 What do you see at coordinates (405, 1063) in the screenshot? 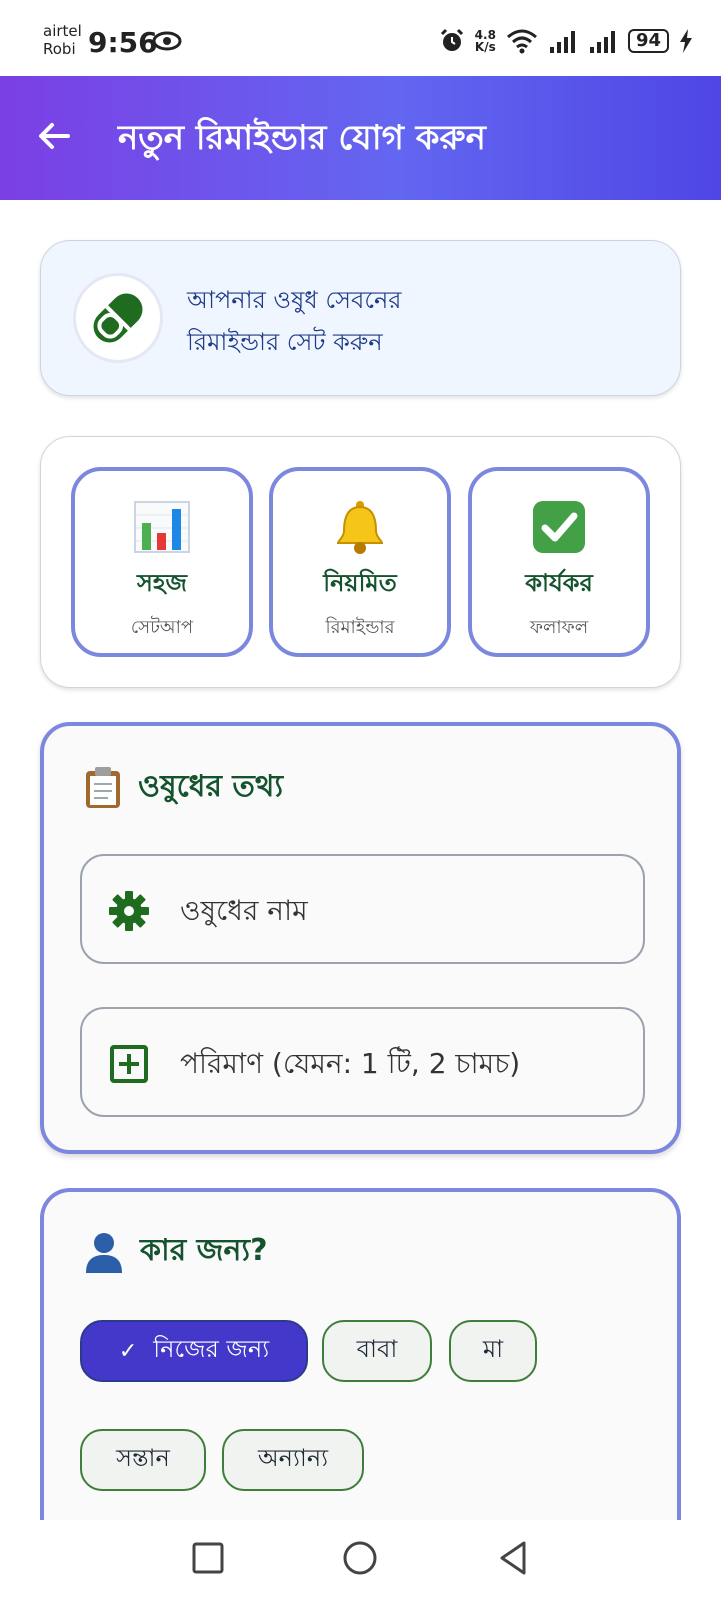
I see `dosage-input` at bounding box center [405, 1063].